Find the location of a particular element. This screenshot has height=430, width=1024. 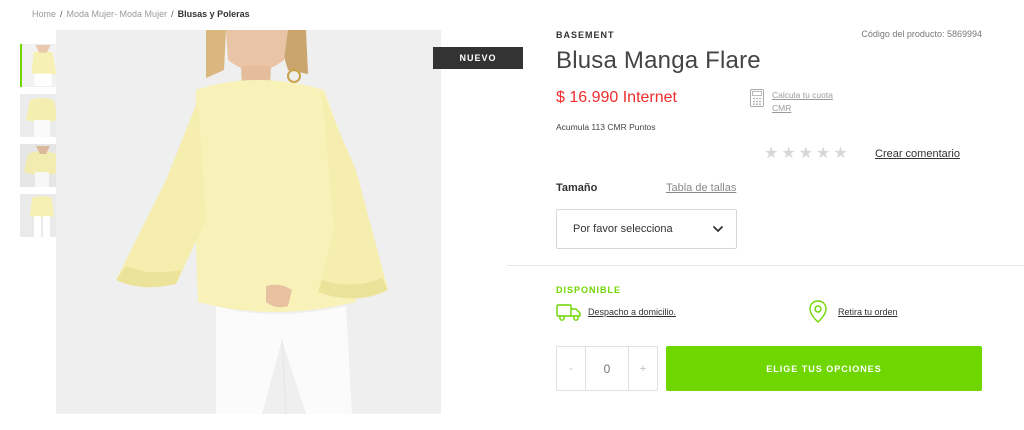

home-delivery-link: Despacho a domicilio. is located at coordinates (632, 312).